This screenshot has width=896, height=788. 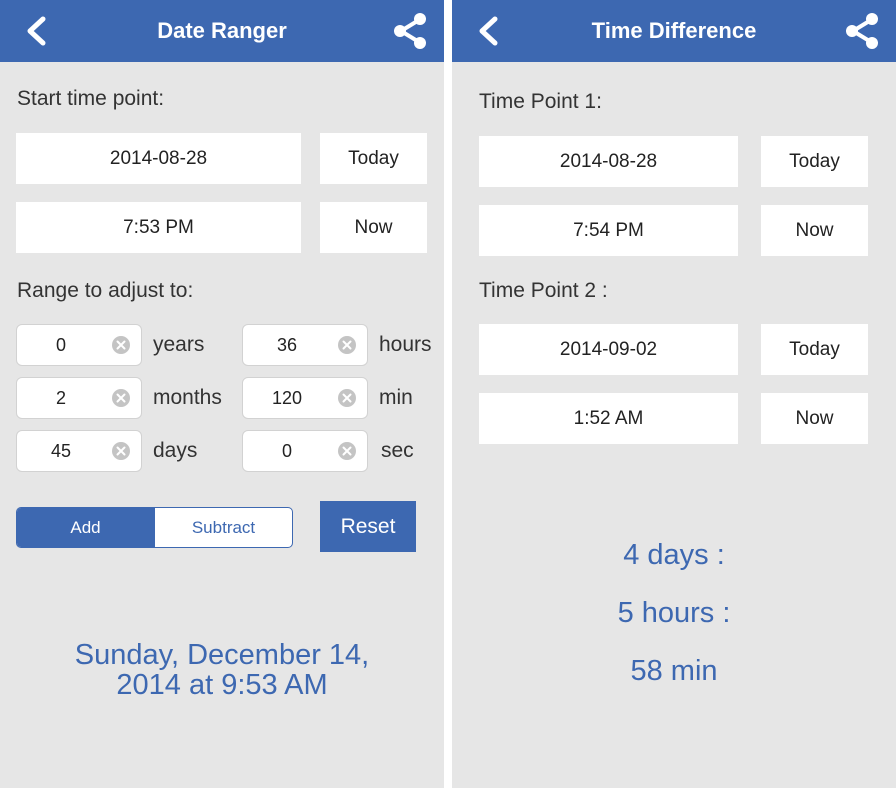 What do you see at coordinates (187, 397) in the screenshot?
I see `months-unit-label: months` at bounding box center [187, 397].